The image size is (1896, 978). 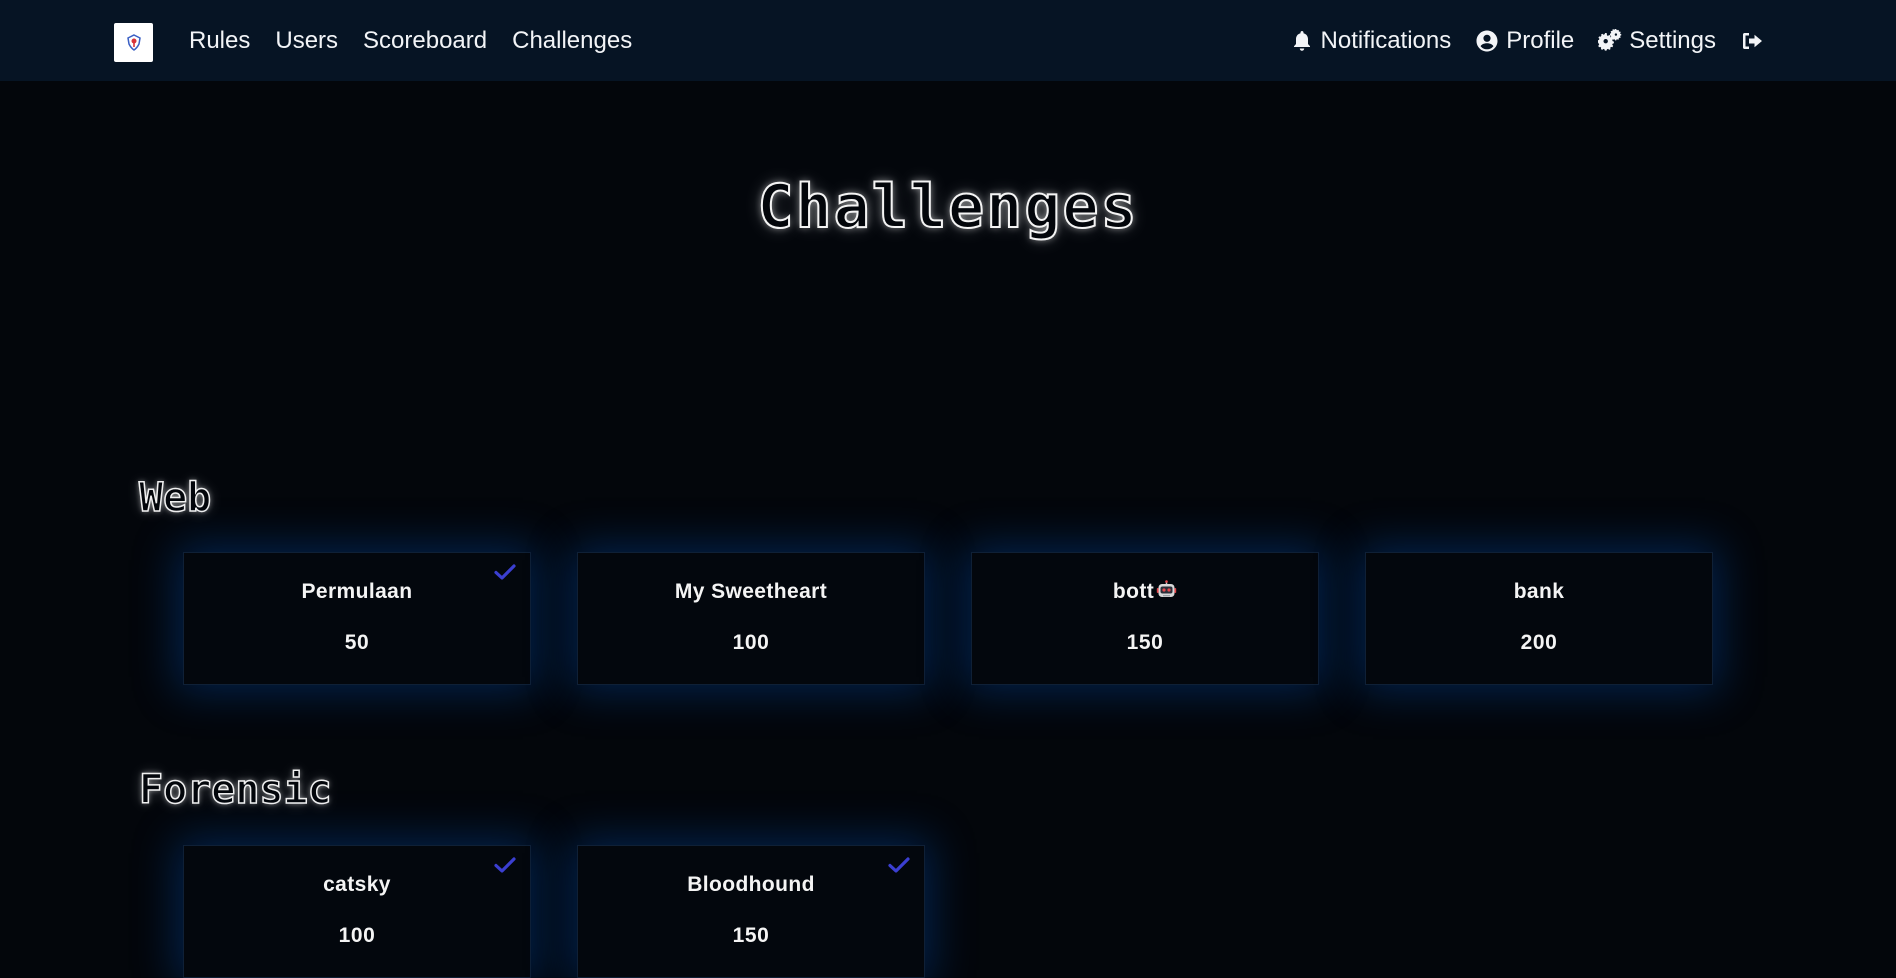 What do you see at coordinates (1302, 41) in the screenshot?
I see `bell-icon` at bounding box center [1302, 41].